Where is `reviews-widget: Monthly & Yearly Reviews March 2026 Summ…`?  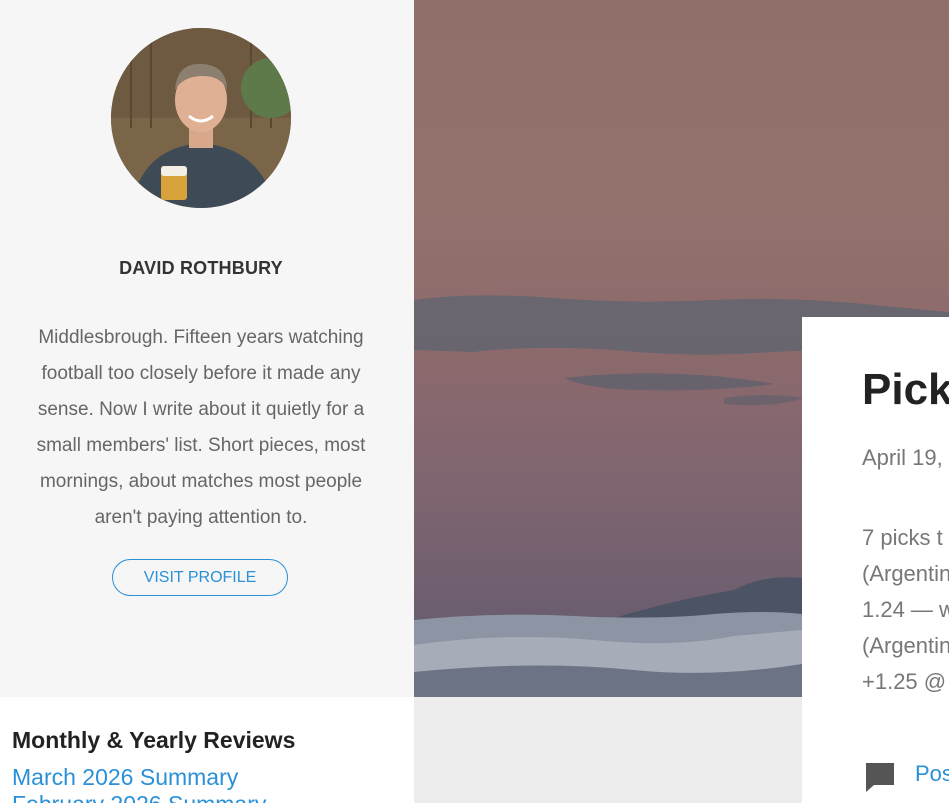 reviews-widget: Monthly & Yearly Reviews March 2026 Summ… is located at coordinates (207, 750).